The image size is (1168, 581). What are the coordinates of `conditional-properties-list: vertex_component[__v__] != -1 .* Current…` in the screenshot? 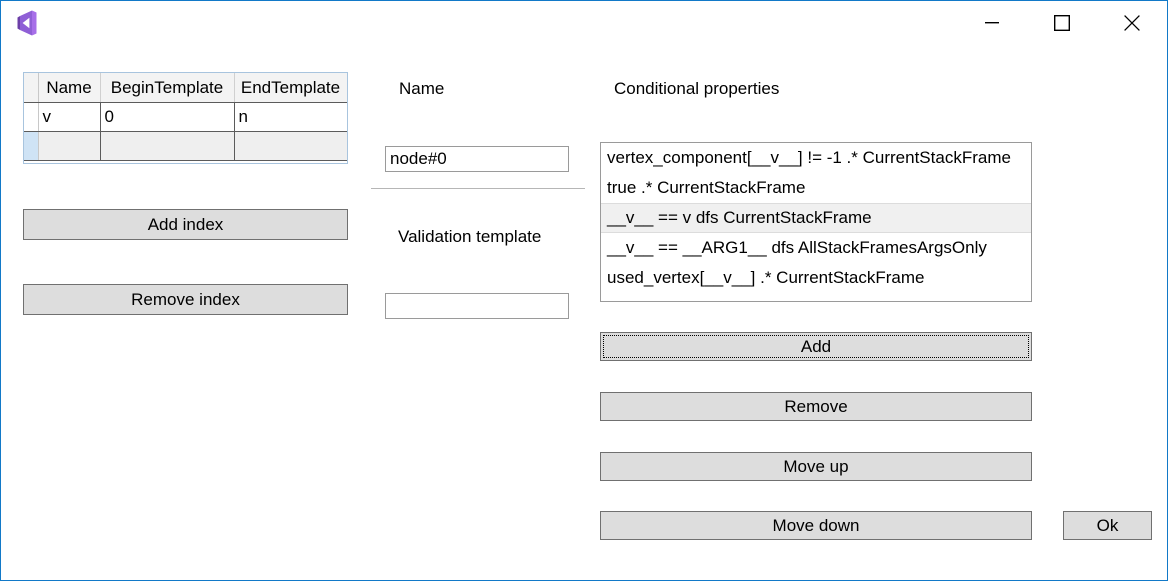 It's located at (816, 222).